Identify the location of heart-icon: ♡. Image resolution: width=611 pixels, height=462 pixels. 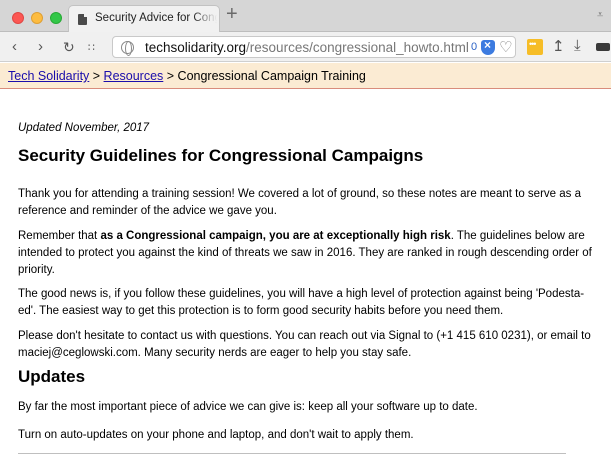
(505, 47).